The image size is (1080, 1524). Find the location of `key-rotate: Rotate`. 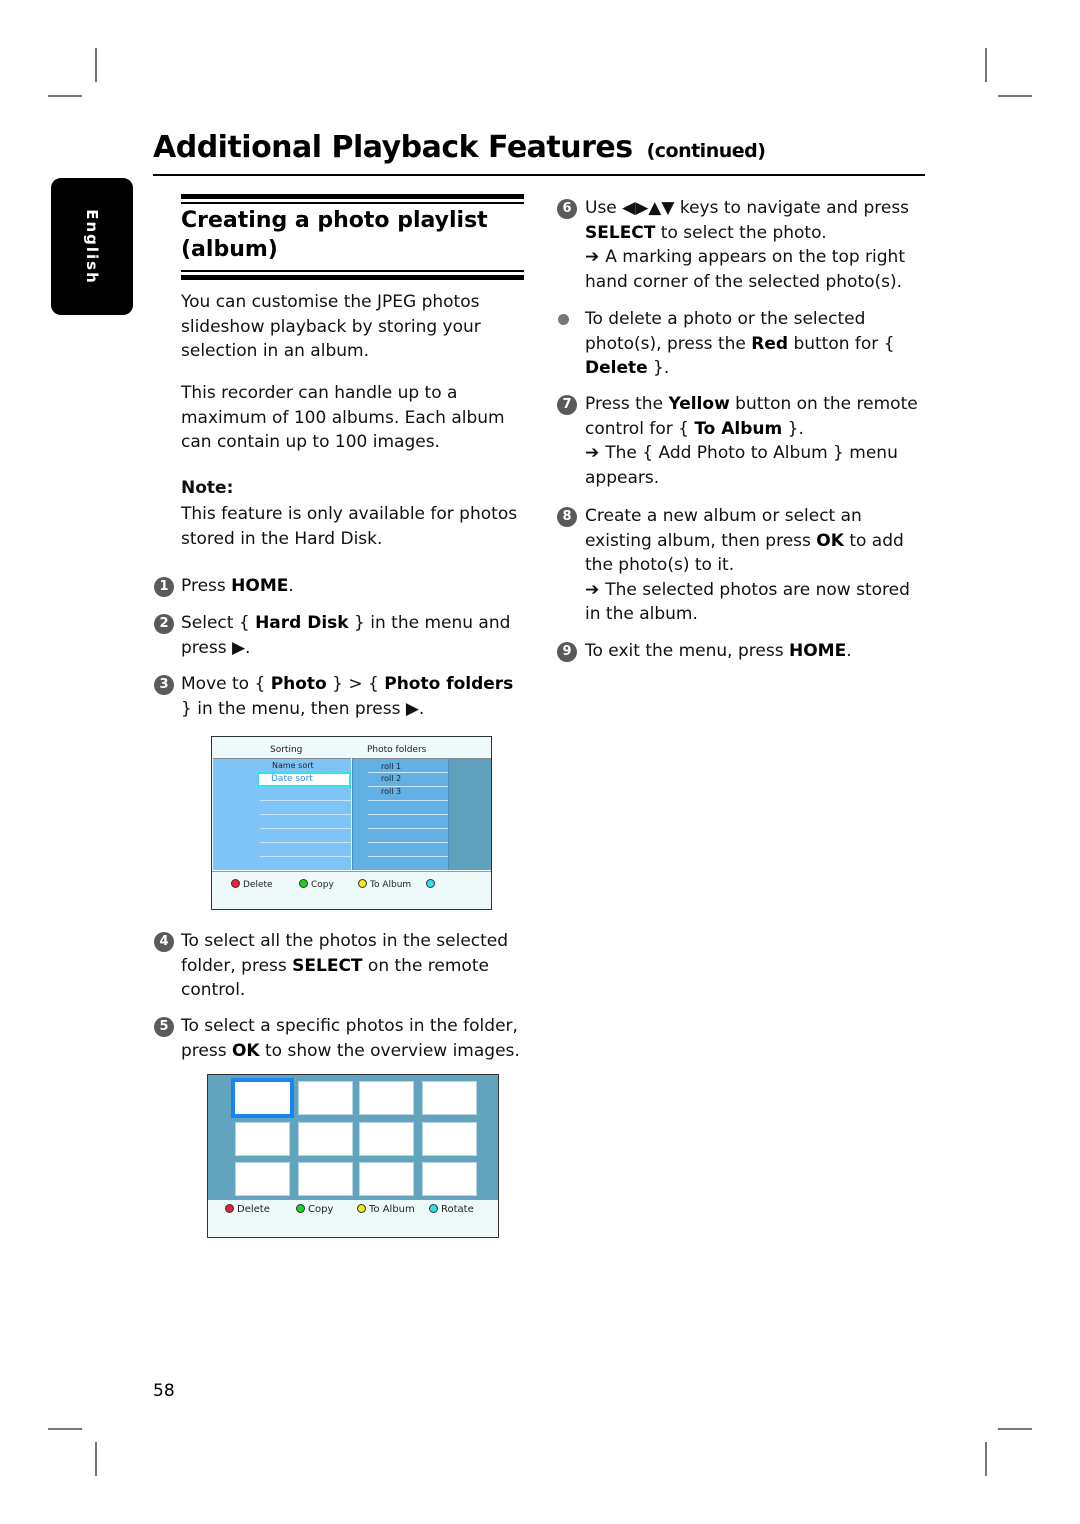

key-rotate: Rotate is located at coordinates (451, 1209).